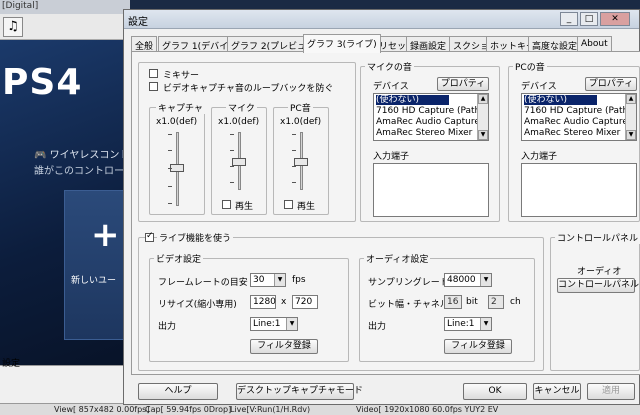 Image resolution: width=640 pixels, height=415 pixels. I want to click on background-settings-label: 設定, so click(11, 364).